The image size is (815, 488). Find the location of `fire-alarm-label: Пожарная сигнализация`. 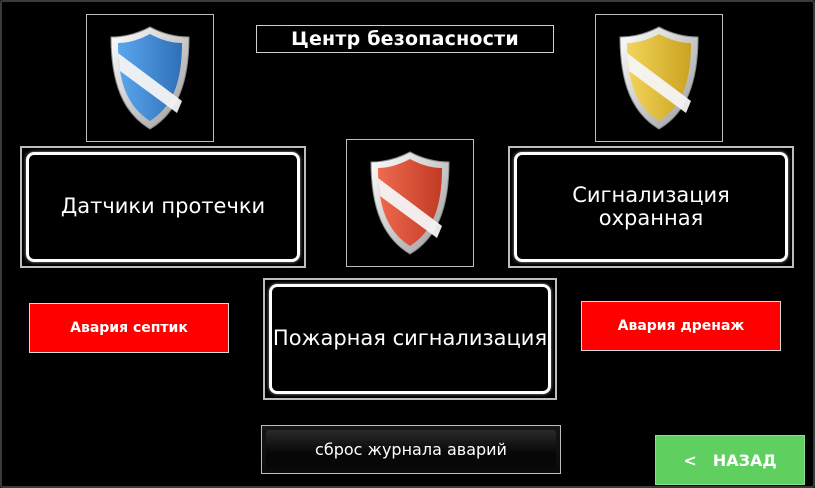

fire-alarm-label: Пожарная сигнализация is located at coordinates (410, 339).